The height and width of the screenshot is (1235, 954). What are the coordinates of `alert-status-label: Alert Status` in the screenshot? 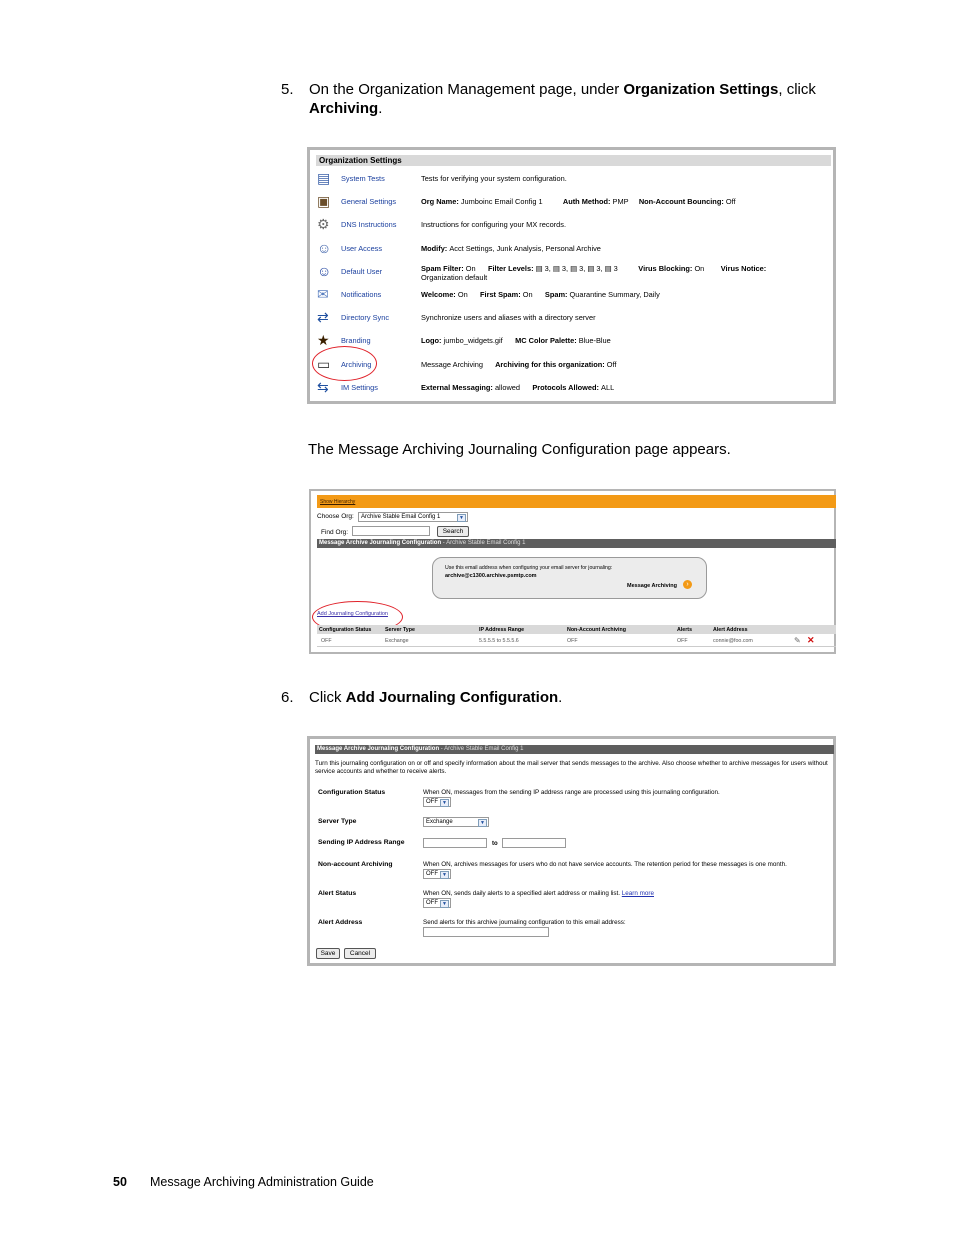 It's located at (337, 893).